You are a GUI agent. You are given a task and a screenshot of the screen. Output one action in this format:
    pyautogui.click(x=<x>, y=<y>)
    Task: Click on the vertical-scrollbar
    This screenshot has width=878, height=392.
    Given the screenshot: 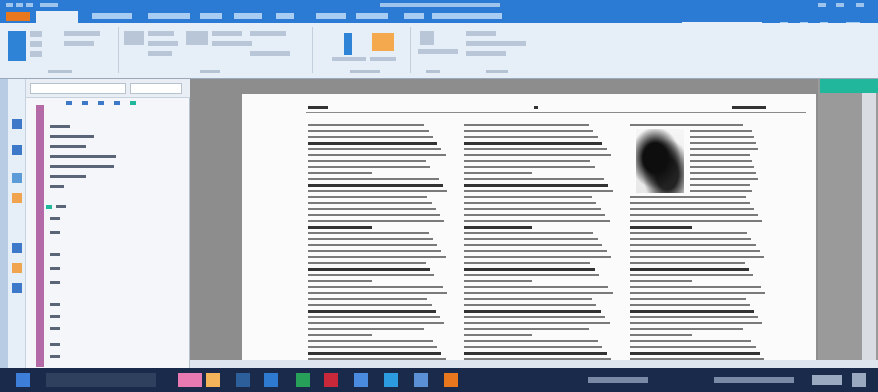 What is the action you would take?
    pyautogui.click(x=869, y=230)
    